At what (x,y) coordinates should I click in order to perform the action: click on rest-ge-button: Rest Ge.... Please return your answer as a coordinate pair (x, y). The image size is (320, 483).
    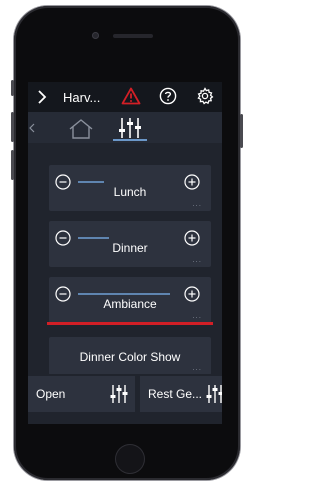
    Looking at the image, I should click on (181, 394).